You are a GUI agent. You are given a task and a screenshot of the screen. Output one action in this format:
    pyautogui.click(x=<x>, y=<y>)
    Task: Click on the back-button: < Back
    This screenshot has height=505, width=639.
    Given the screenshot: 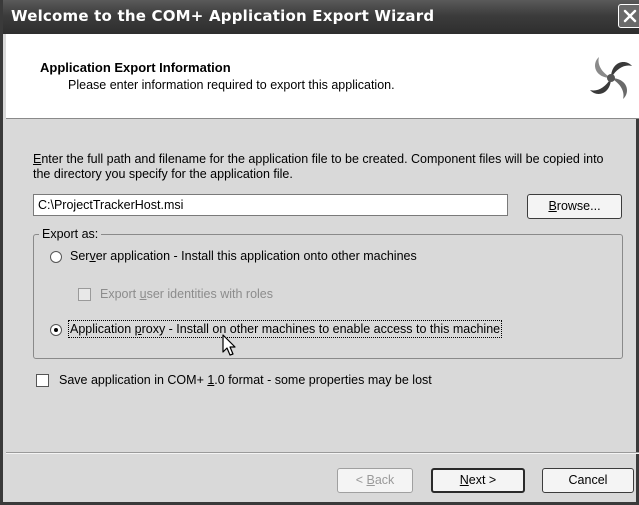 What is the action you would take?
    pyautogui.click(x=375, y=480)
    